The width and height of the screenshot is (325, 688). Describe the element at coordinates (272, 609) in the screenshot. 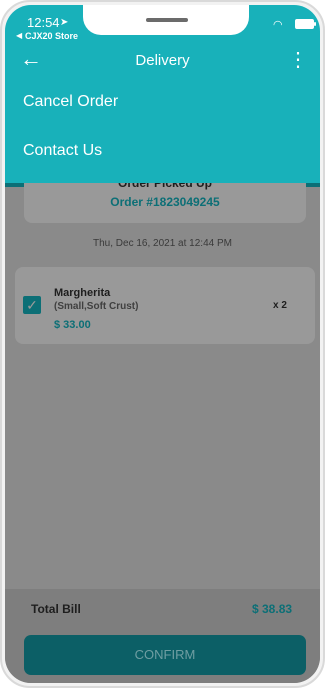

I see `total-bill-value: $ 38.83` at that location.